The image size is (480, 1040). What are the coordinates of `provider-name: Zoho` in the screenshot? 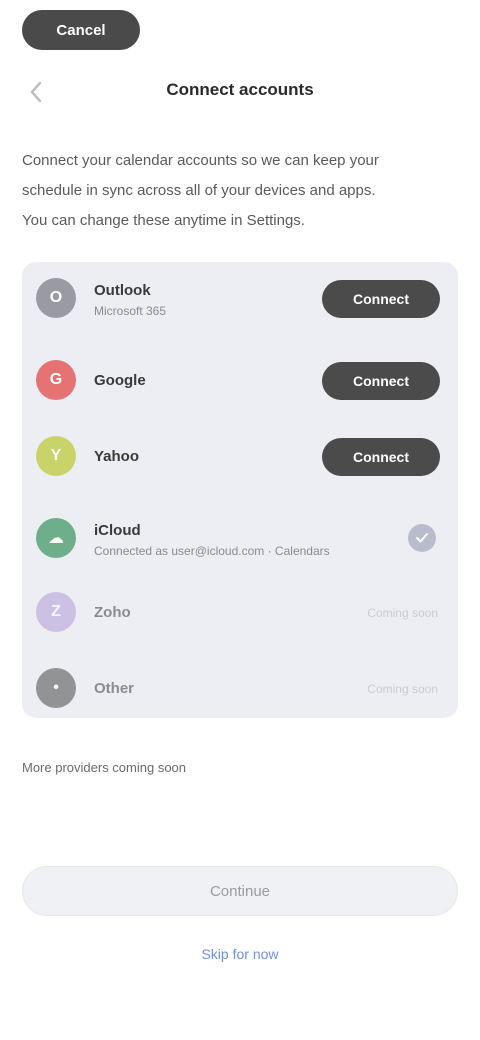 It's located at (112, 612).